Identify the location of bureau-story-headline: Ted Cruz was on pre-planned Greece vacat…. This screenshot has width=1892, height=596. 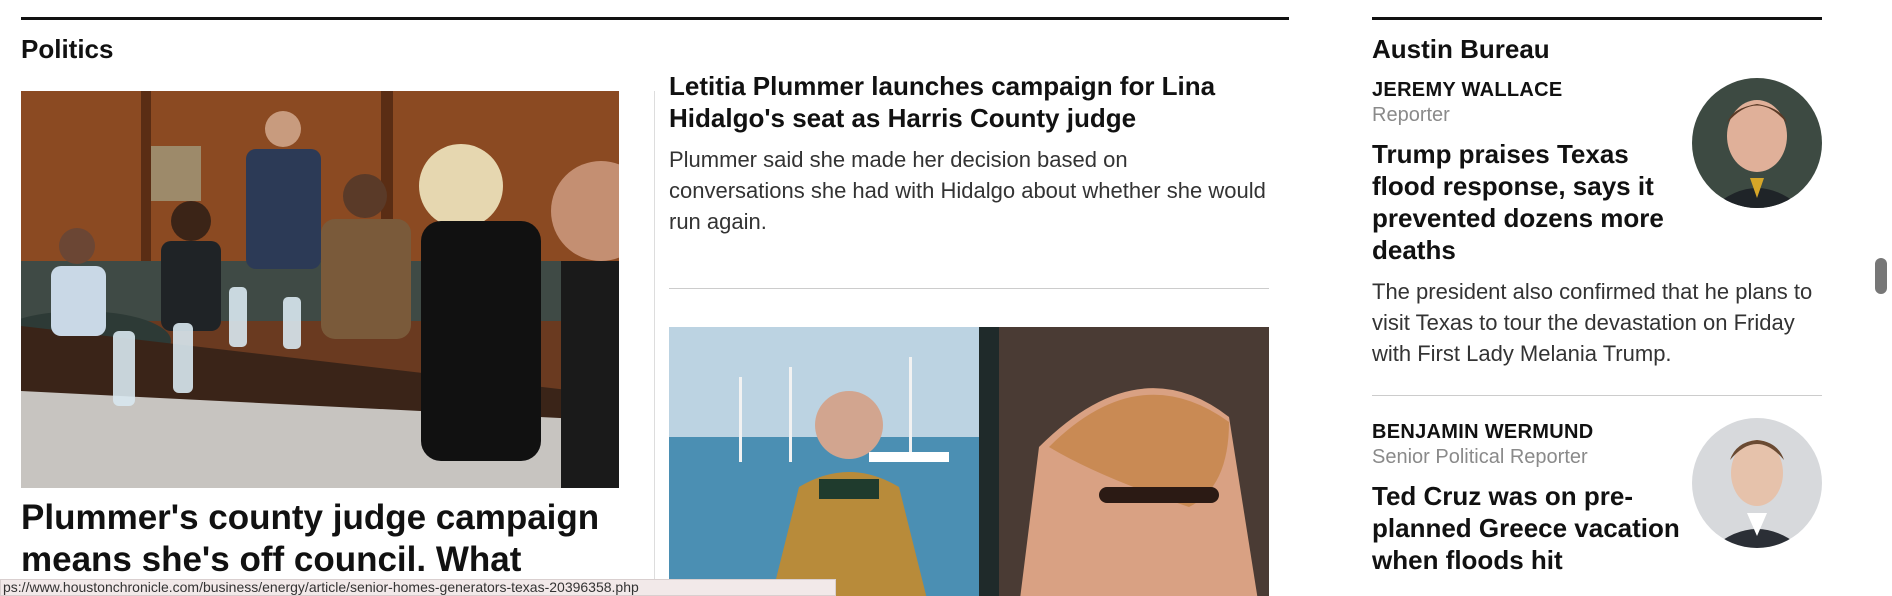
(1532, 528).